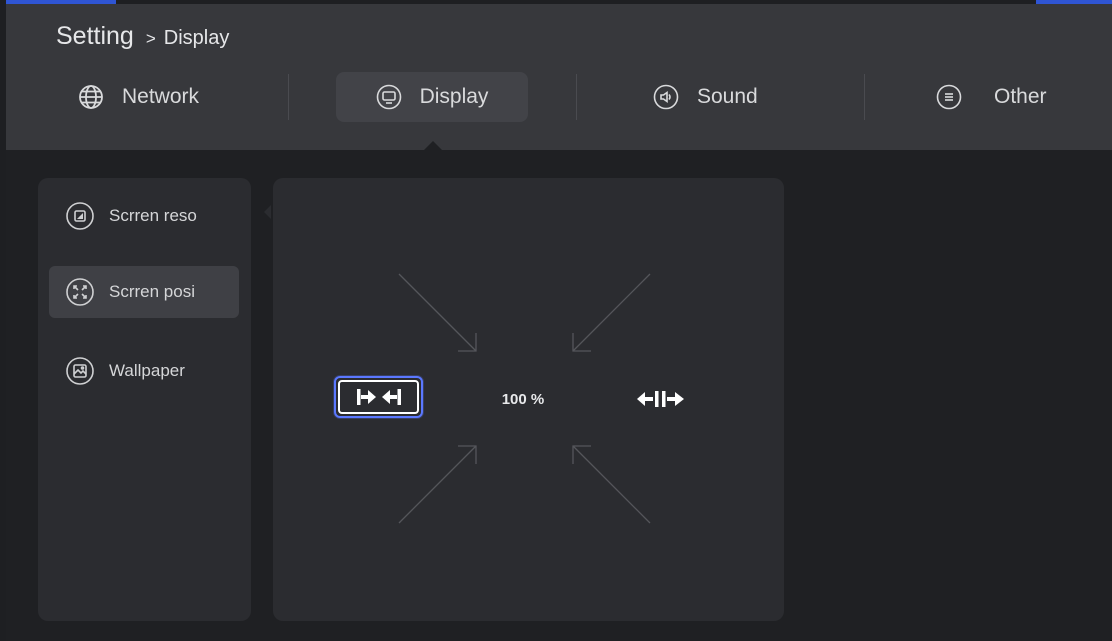 The image size is (1112, 641). Describe the element at coordinates (454, 96) in the screenshot. I see `tab-display-label: Display` at that location.